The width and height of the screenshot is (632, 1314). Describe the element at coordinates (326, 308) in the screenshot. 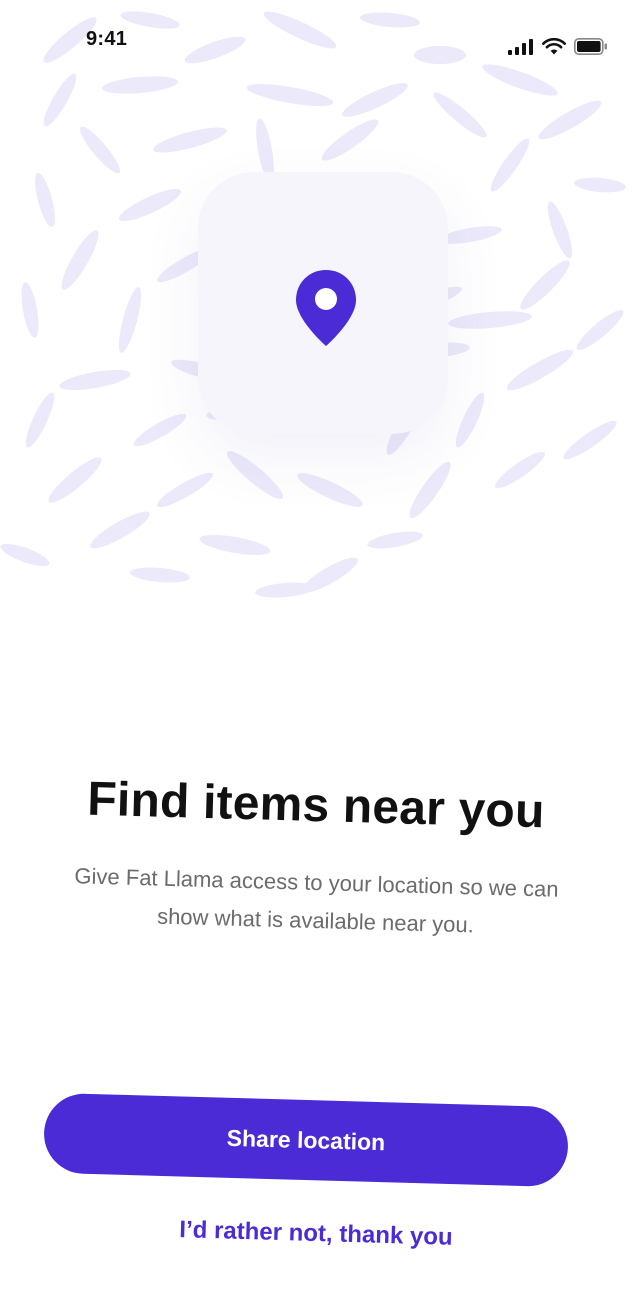

I see `location-pin-icon` at that location.